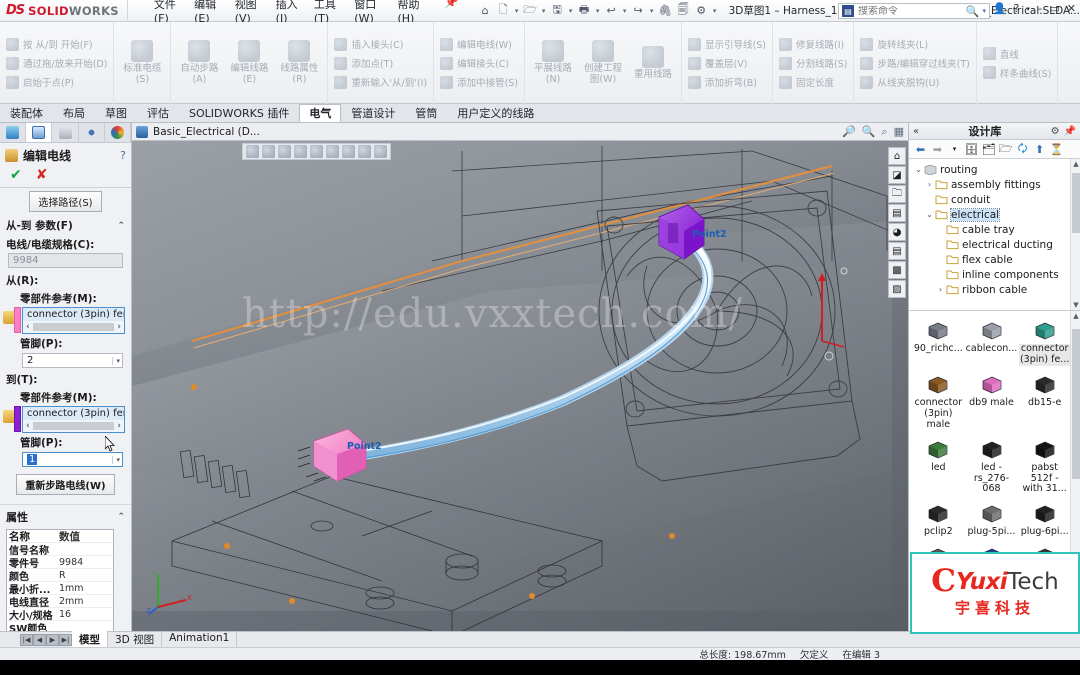  Describe the element at coordinates (1000, 8) in the screenshot. I see `account-icon: 👤` at that location.